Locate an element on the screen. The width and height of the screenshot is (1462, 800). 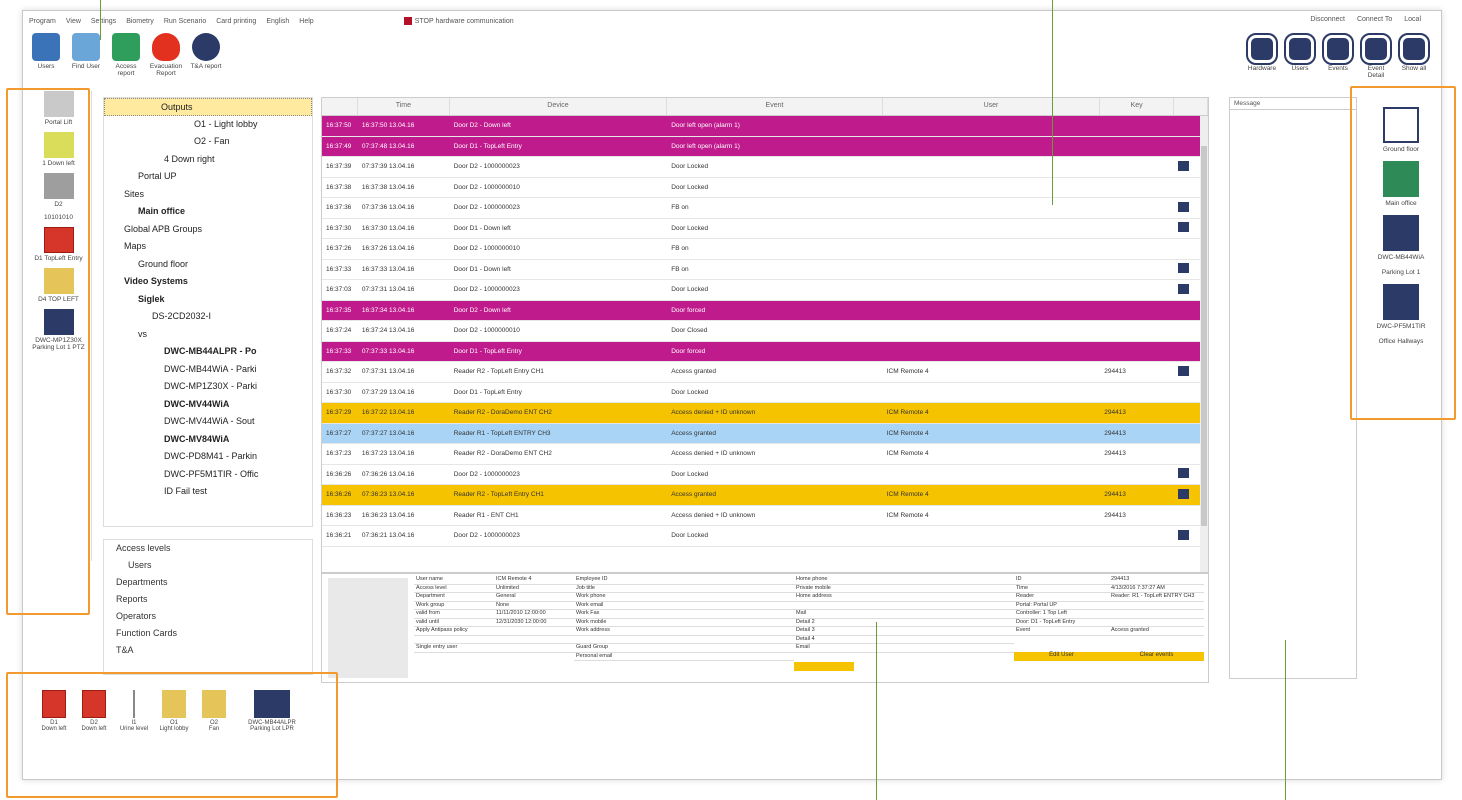
tree2-node: Users is located at coordinates (208, 565).